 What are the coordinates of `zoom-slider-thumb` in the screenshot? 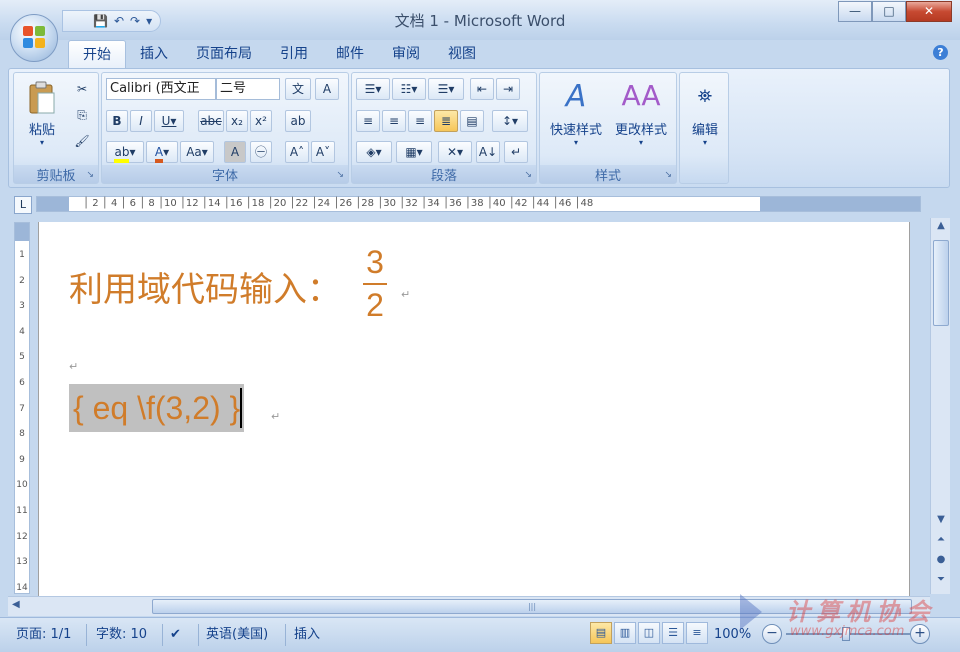 It's located at (846, 634).